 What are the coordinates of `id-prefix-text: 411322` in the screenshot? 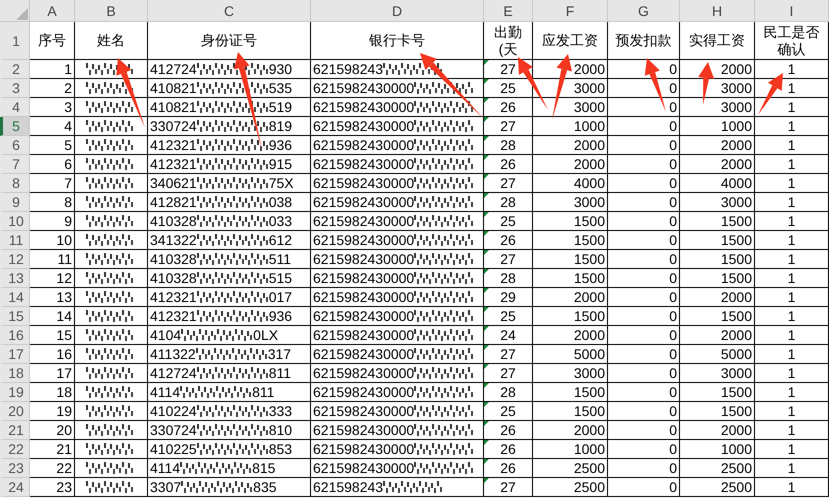 It's located at (173, 354).